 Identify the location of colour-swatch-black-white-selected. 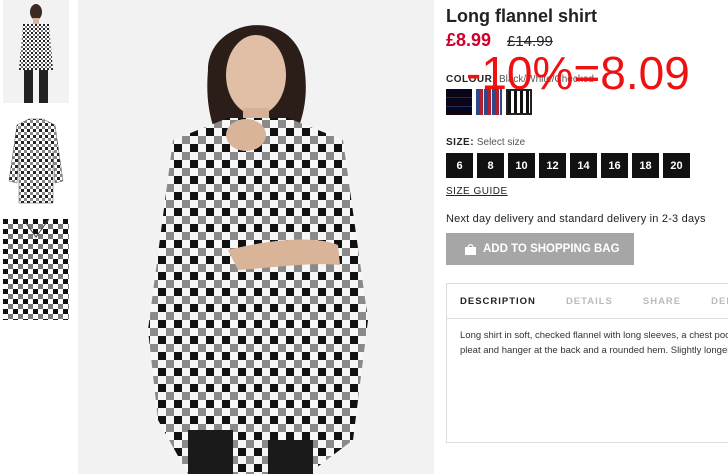
(519, 102).